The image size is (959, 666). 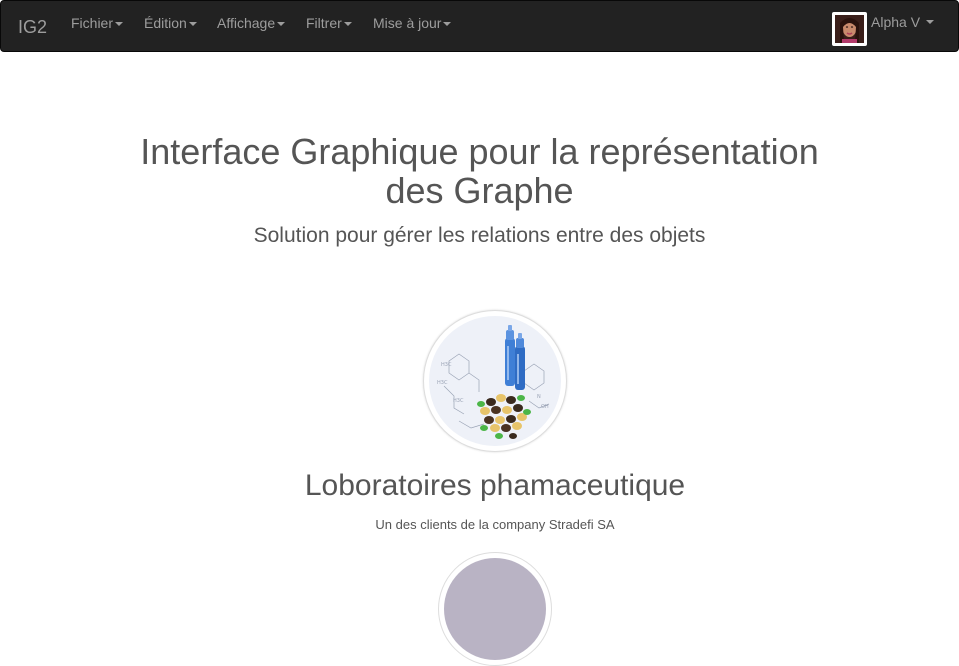 What do you see at coordinates (324, 23) in the screenshot?
I see `menu-label: Filtrer` at bounding box center [324, 23].